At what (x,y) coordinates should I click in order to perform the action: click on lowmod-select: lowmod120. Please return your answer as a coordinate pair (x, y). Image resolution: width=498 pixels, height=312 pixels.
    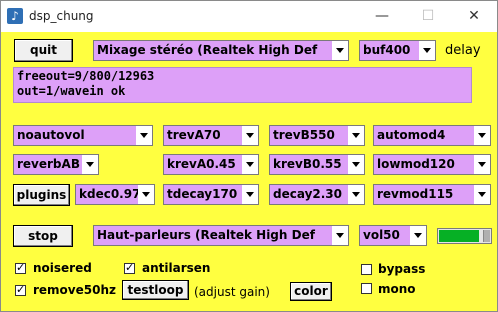
    Looking at the image, I should click on (432, 164).